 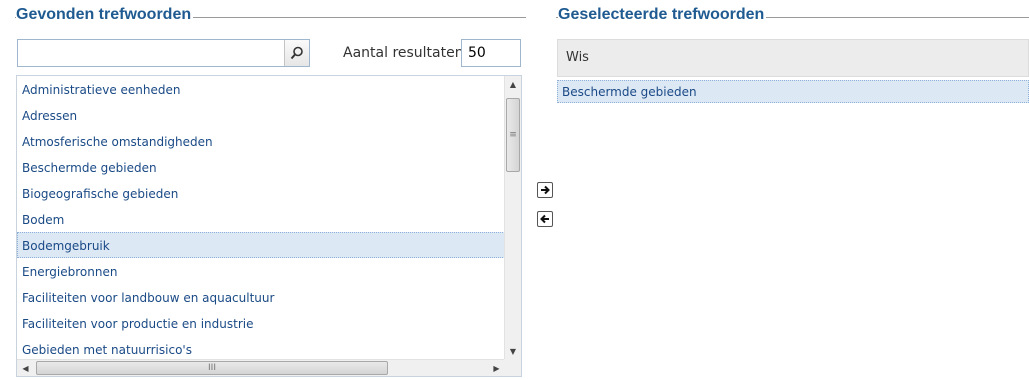 I want to click on vertical-scrollbar: ▲ ≡ ▼, so click(x=512, y=218).